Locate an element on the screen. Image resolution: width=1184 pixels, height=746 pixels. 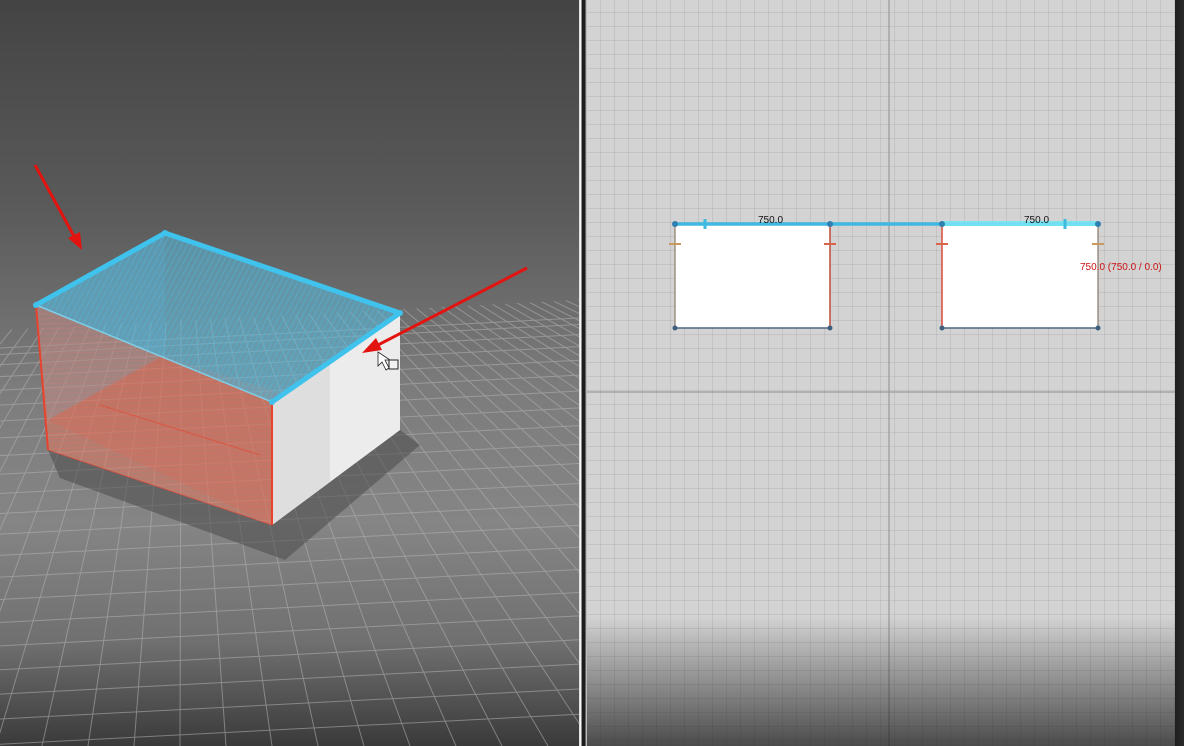
dimension-label-right: 750.0 is located at coordinates (1036, 220).